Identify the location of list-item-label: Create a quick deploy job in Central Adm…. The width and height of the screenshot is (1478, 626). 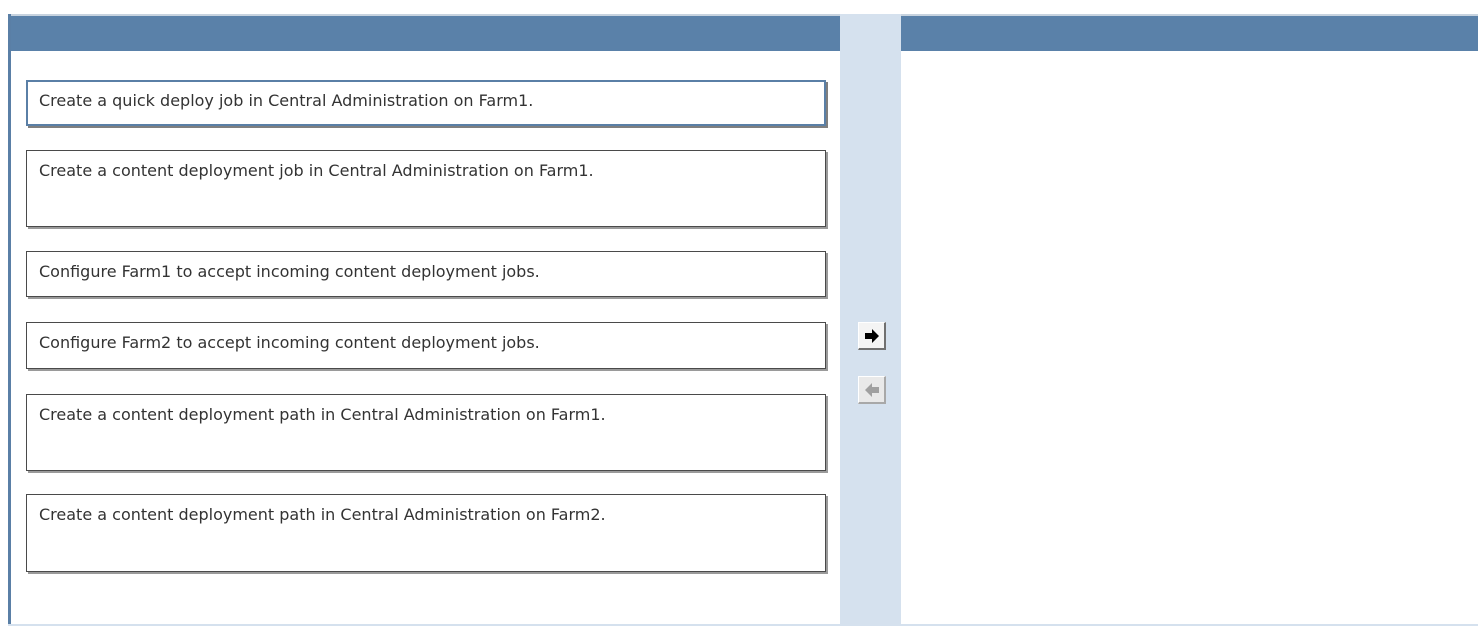
(286, 100).